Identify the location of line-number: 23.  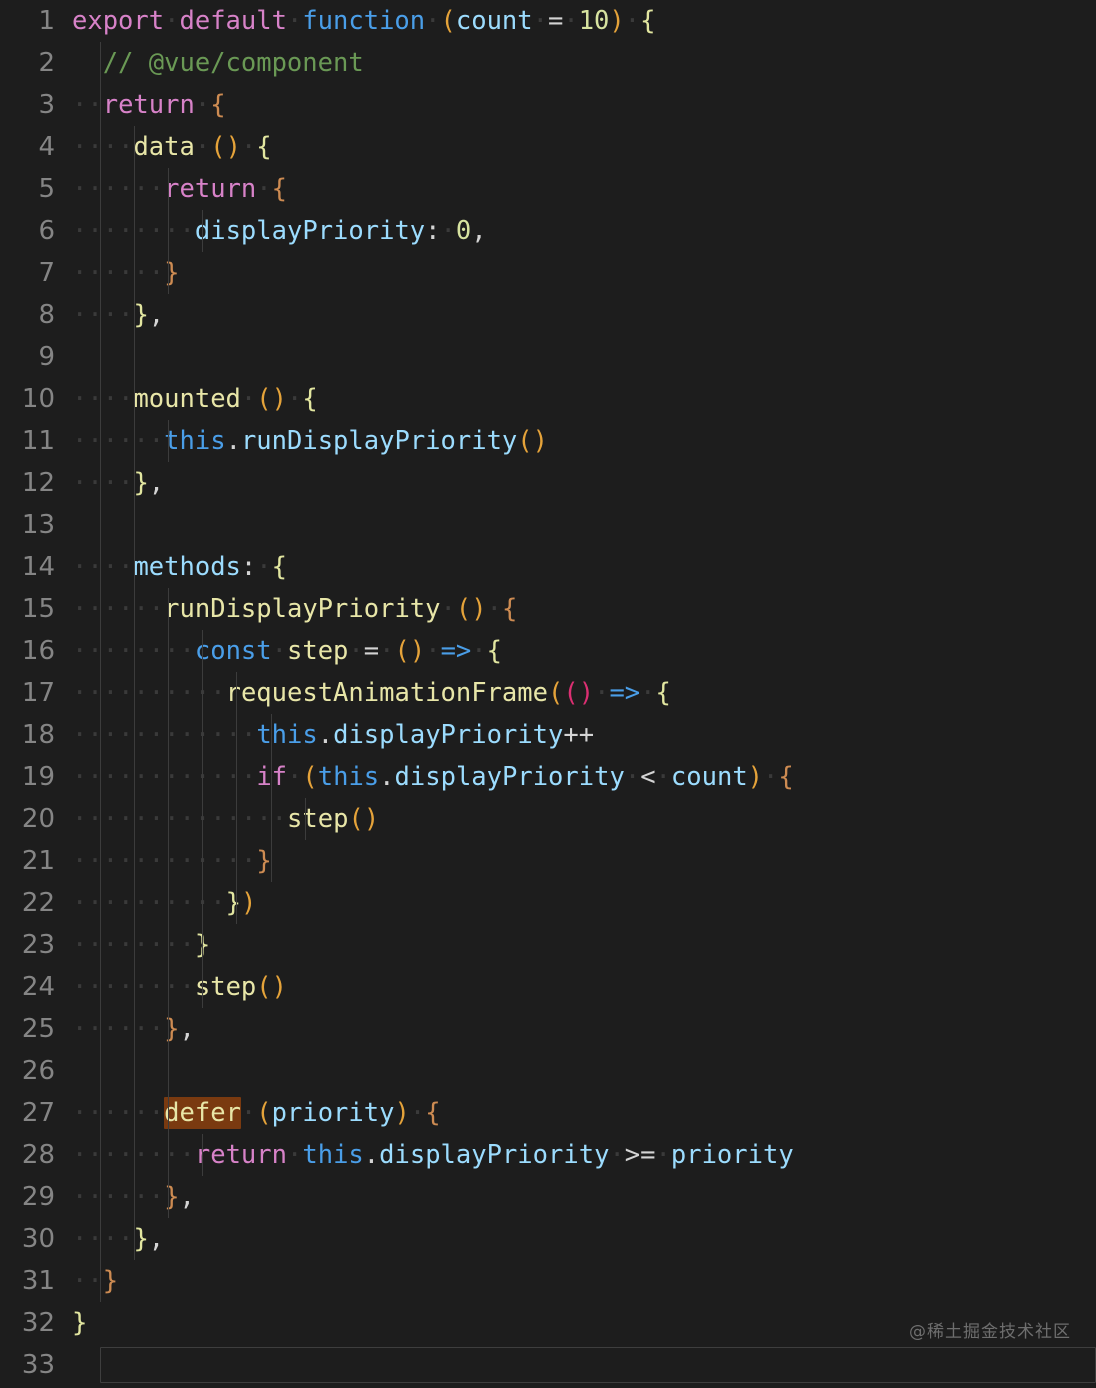
(38, 945).